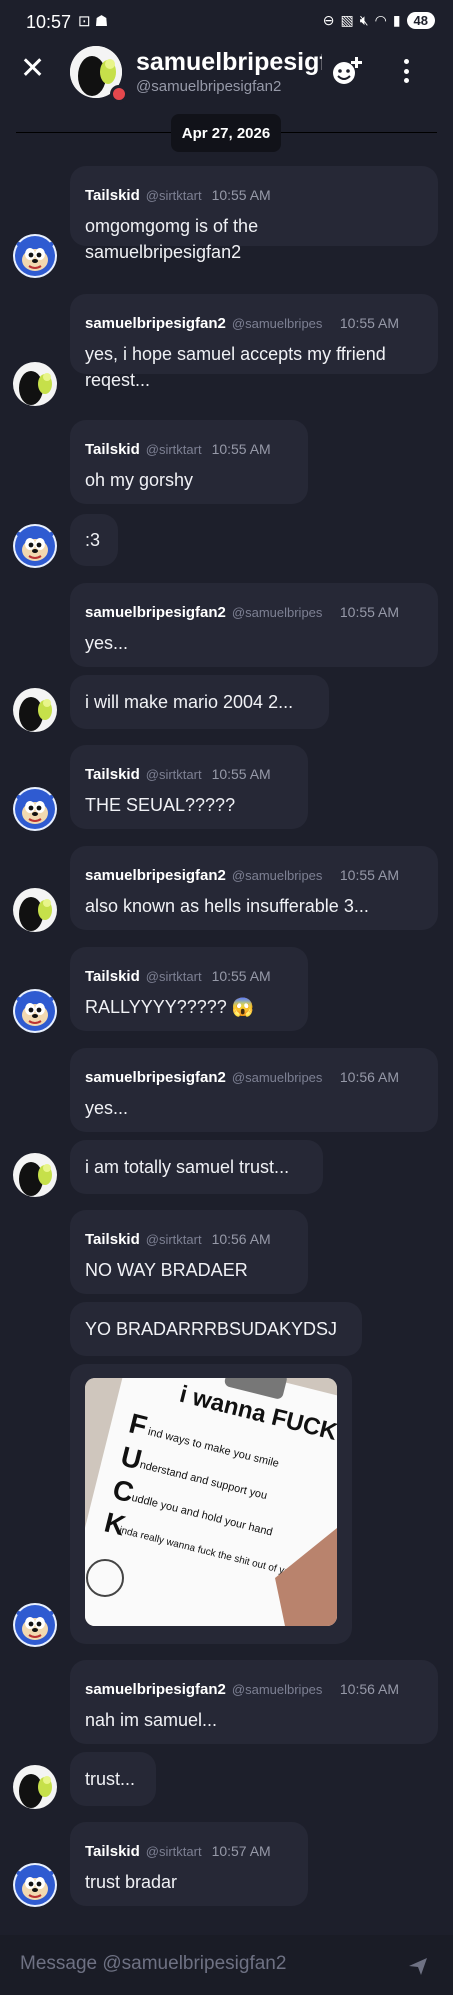 Image resolution: width=453 pixels, height=1995 pixels. I want to click on mute-icon: 🔇︎, so click(364, 20).